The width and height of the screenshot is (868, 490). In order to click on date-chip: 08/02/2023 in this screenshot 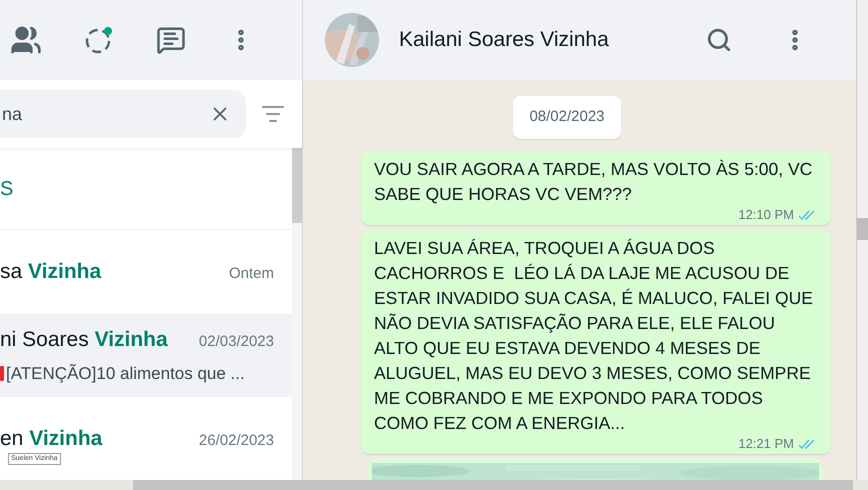, I will do `click(567, 117)`.